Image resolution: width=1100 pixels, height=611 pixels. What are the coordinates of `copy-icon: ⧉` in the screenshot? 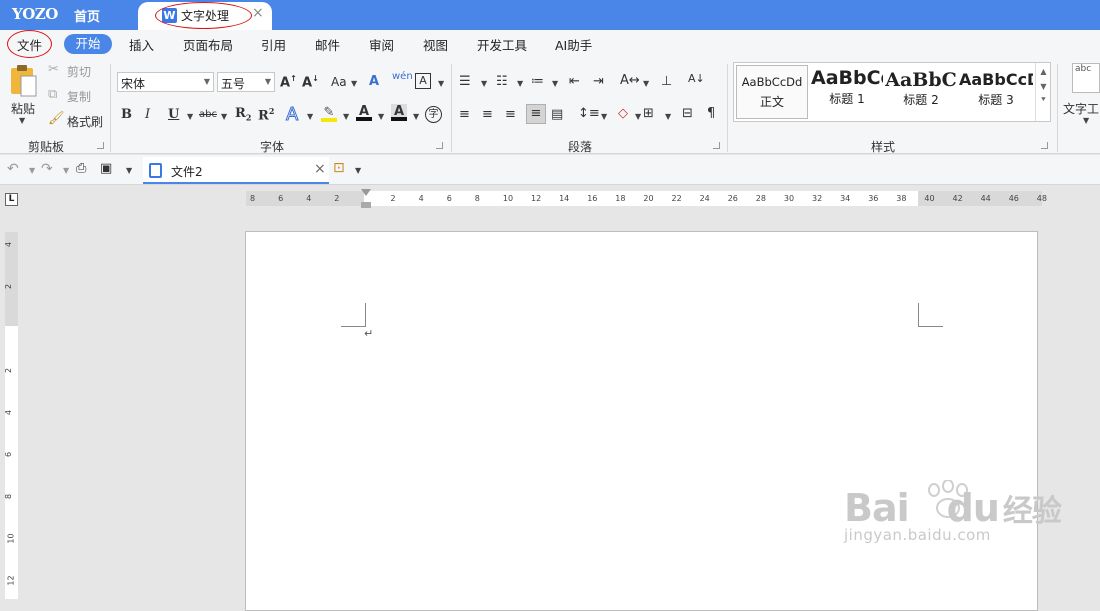 It's located at (52, 94).